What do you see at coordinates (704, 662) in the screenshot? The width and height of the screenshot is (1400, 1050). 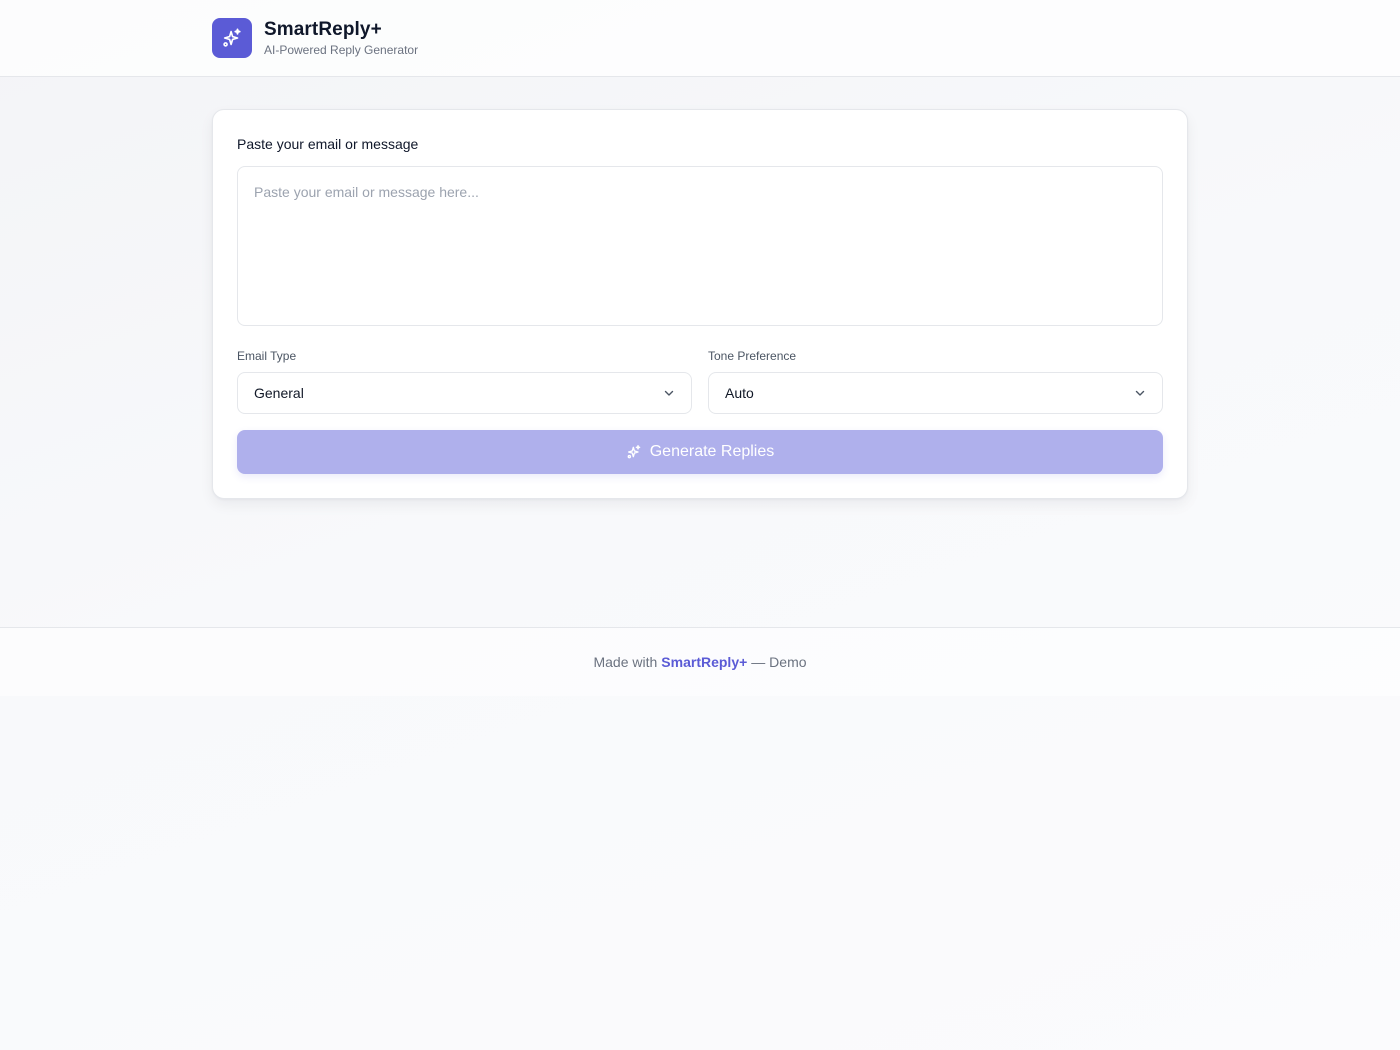 I see `footer-brand-link: SmartReply+` at bounding box center [704, 662].